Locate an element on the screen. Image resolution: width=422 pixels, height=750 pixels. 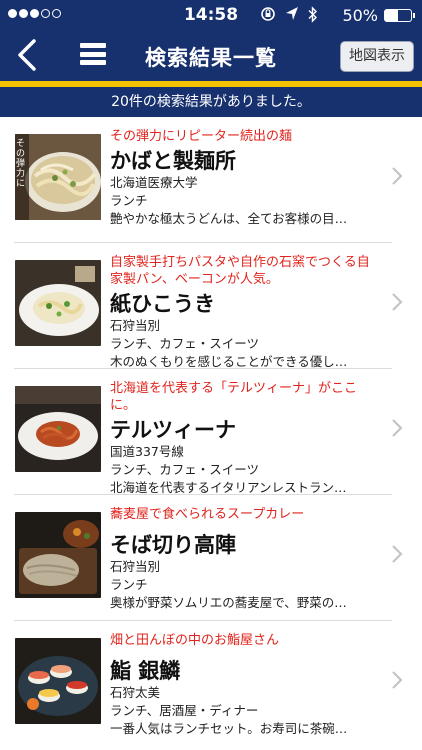
pasta-photo is located at coordinates (58, 303).